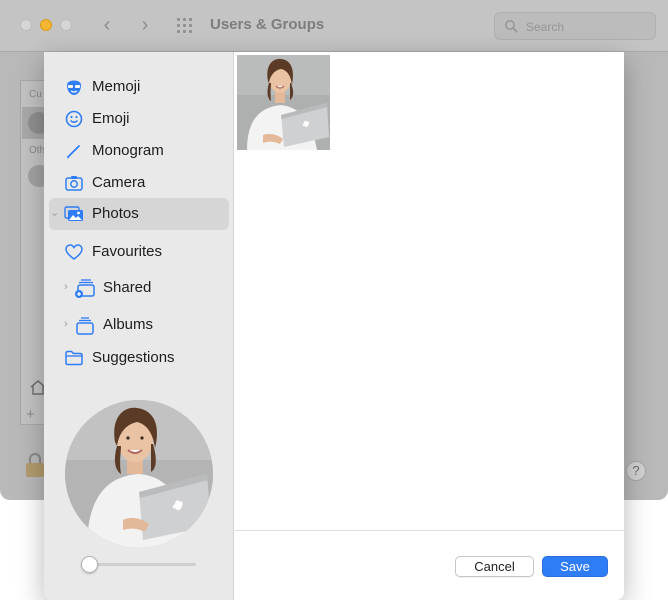 The height and width of the screenshot is (600, 668). I want to click on search-icon, so click(511, 26).